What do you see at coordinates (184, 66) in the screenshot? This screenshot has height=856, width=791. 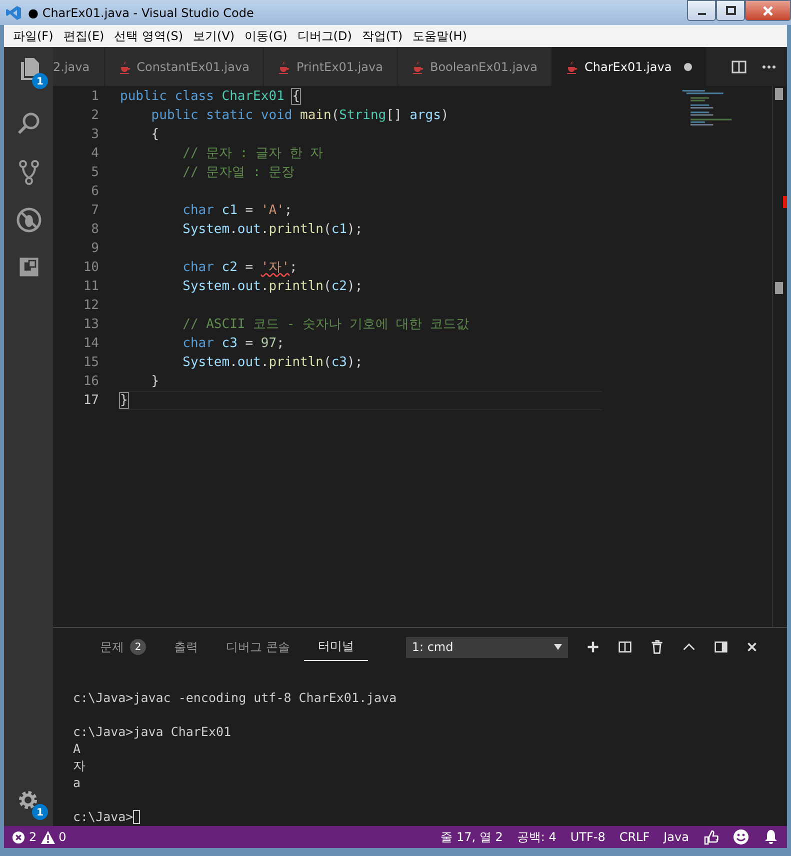 I see `editor-tab: ConstantEx01.java` at bounding box center [184, 66].